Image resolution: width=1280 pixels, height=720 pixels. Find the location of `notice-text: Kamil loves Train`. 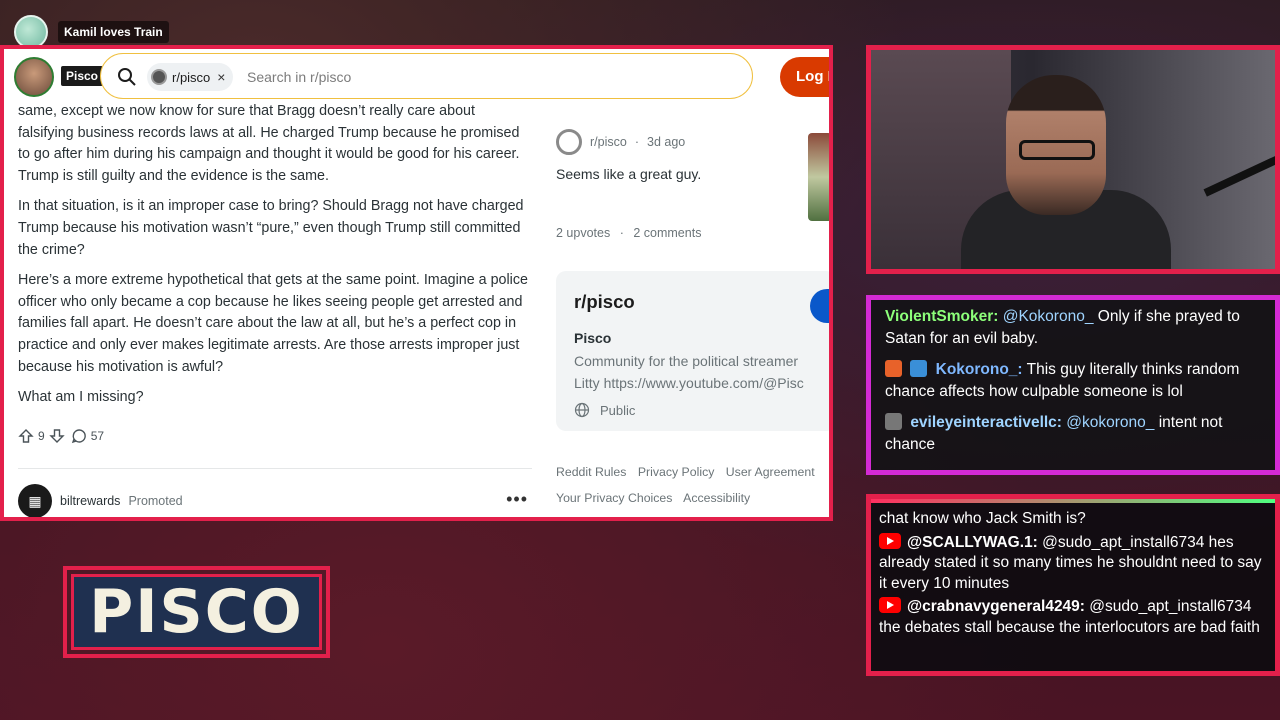

notice-text: Kamil loves Train is located at coordinates (113, 32).